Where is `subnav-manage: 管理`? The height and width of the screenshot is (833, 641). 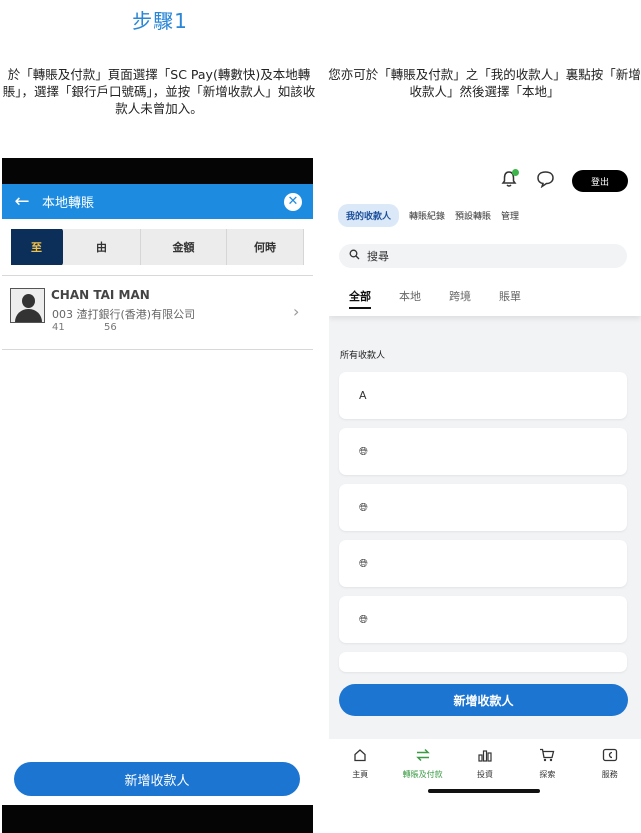 subnav-manage: 管理 is located at coordinates (510, 215).